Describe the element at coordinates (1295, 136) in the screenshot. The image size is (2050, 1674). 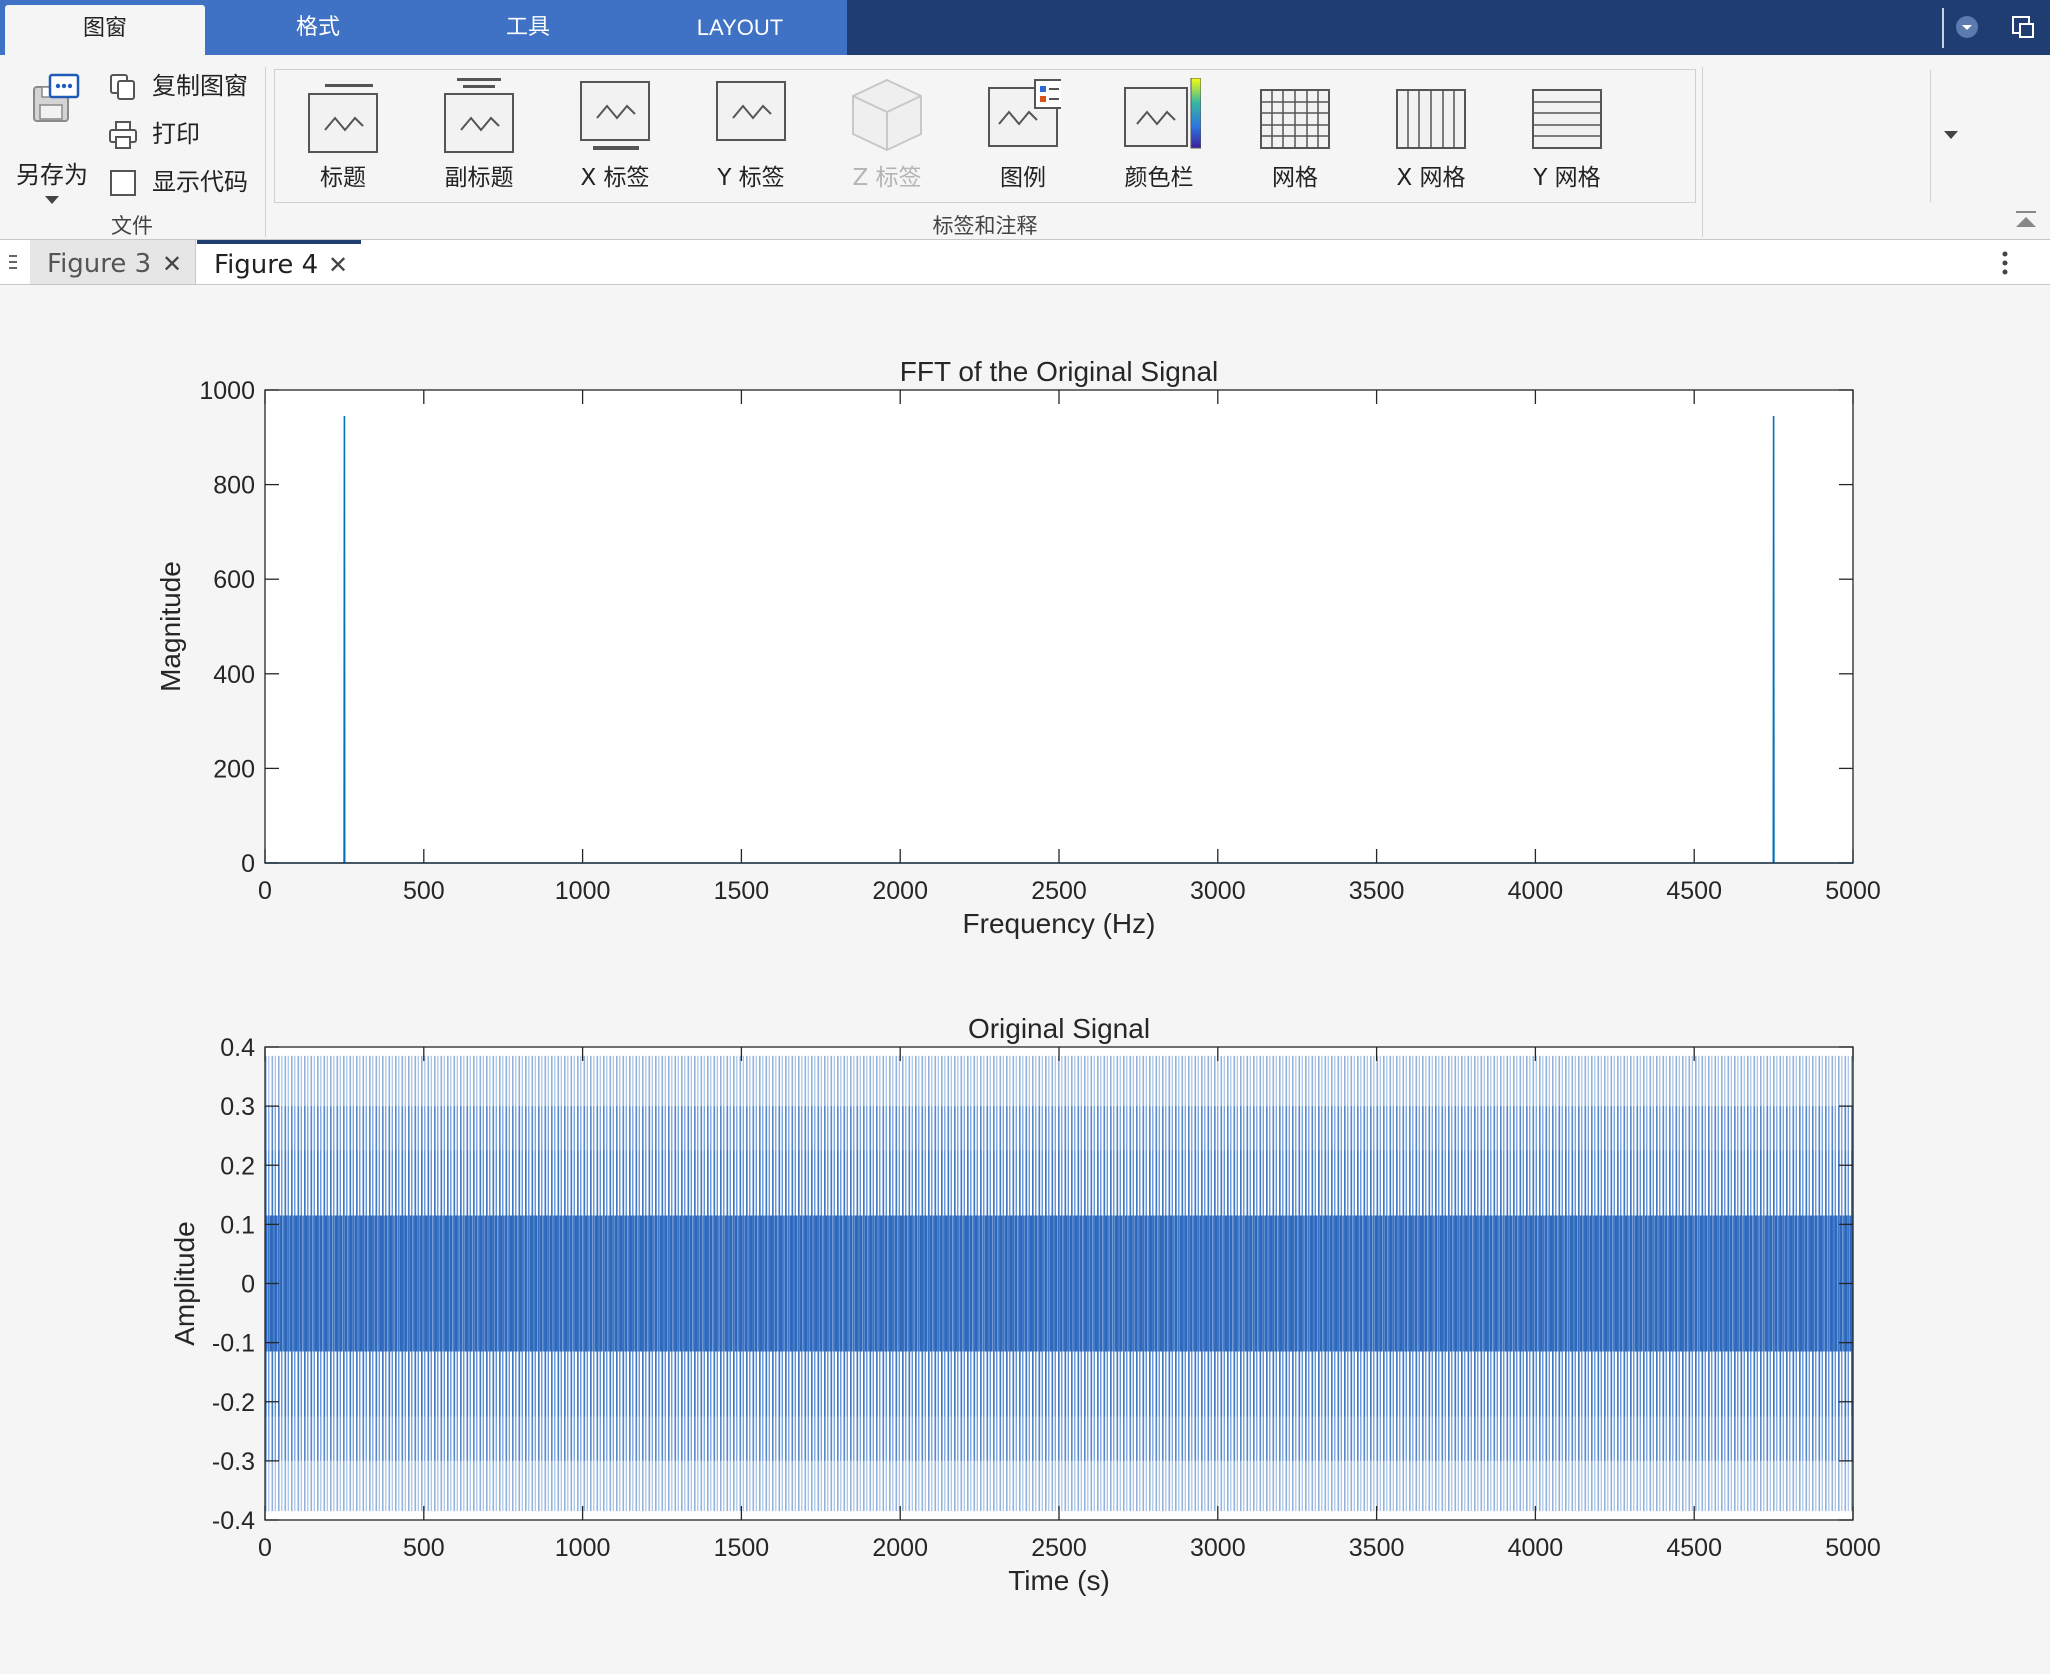
I see `grid-button: 网格` at that location.